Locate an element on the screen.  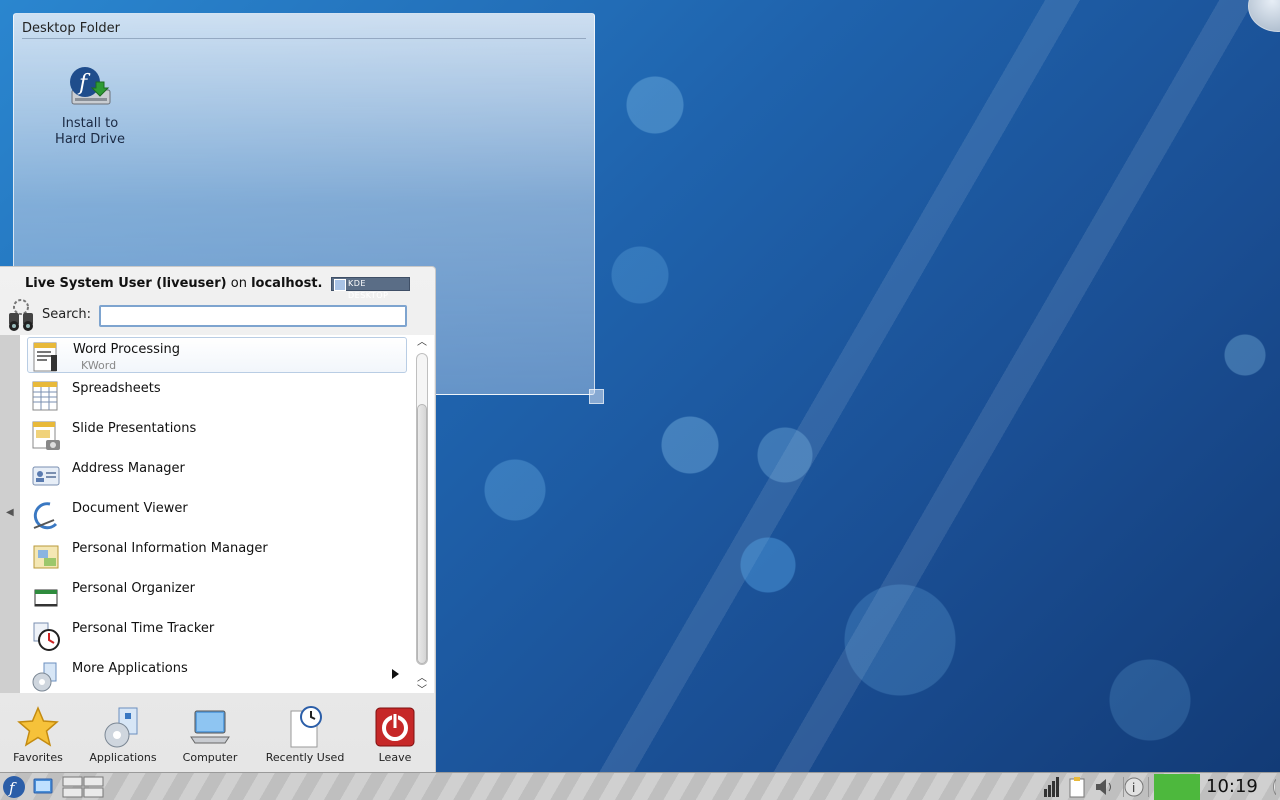
app-name: Personal Organizer is located at coordinates (133, 588).